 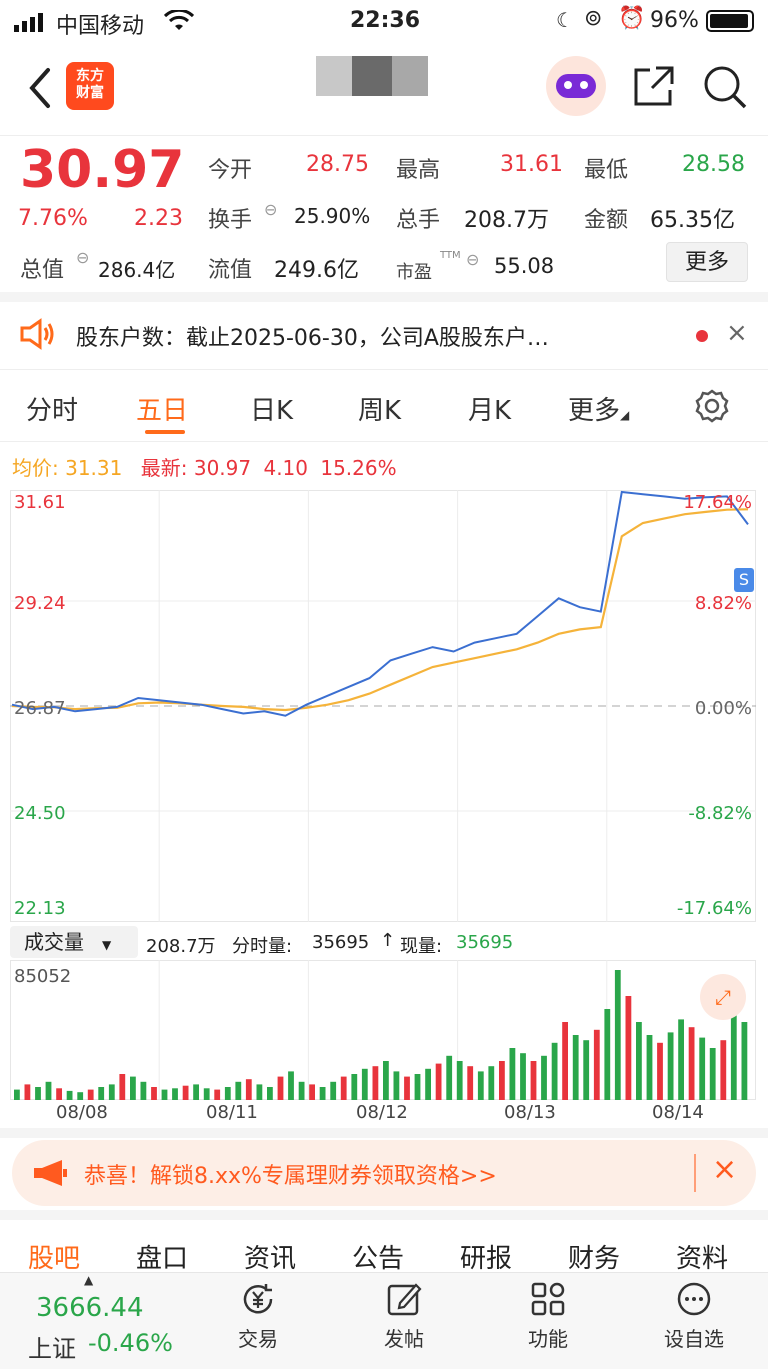 I want to click on open-label: 今开, so click(x=230, y=170).